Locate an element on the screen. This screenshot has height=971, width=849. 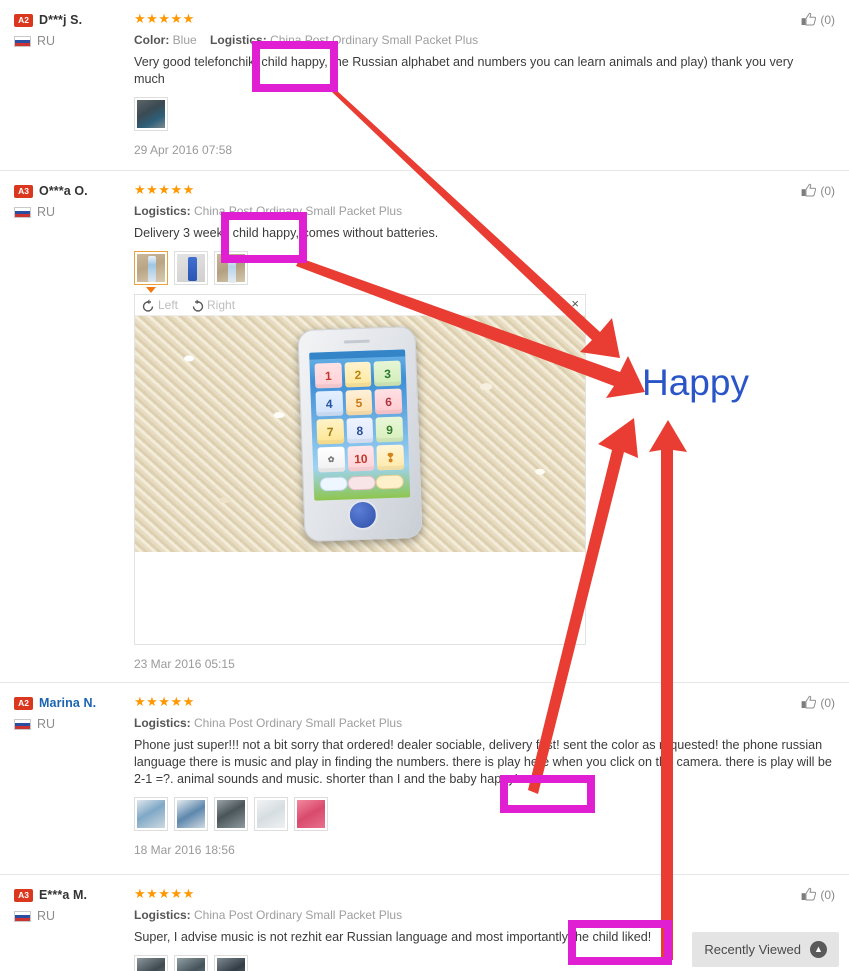
image-viewer-toolbar: Left Right × is located at coordinates (360, 305).